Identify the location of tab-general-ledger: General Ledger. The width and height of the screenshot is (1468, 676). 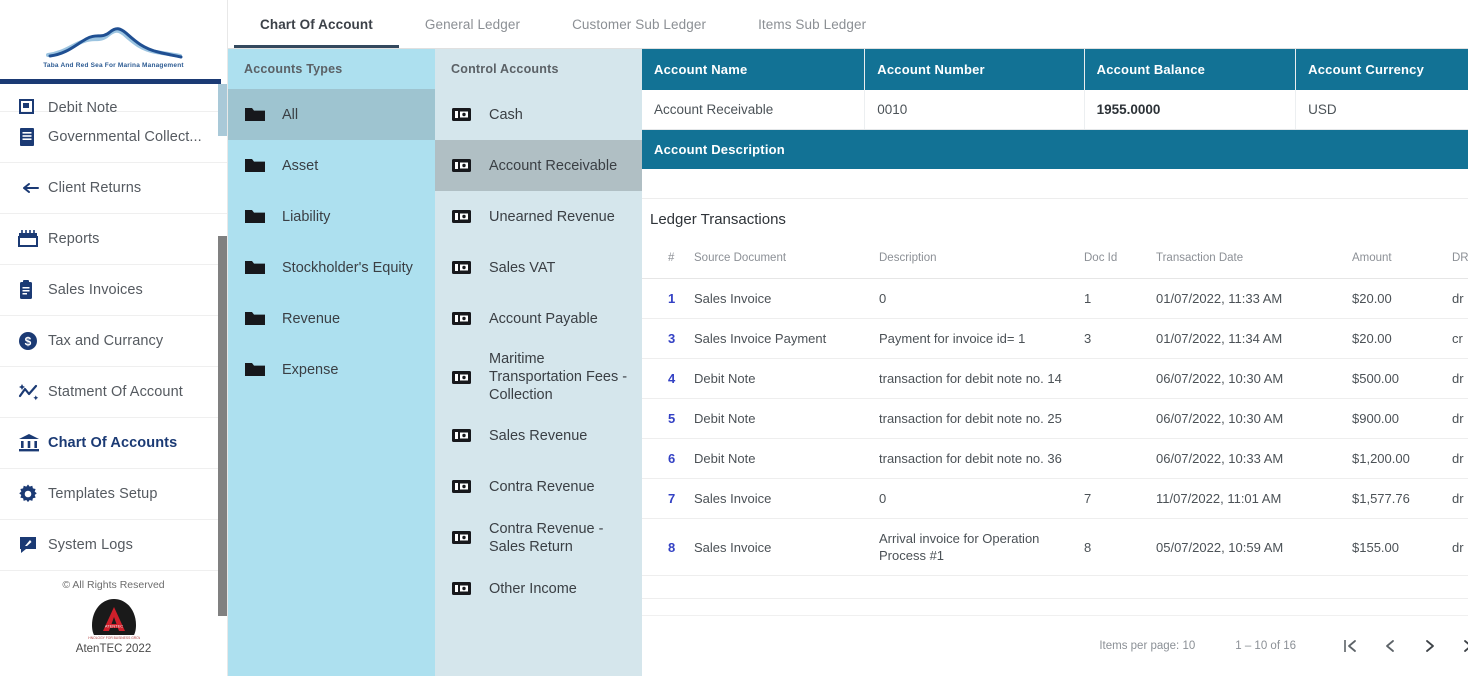
(472, 24).